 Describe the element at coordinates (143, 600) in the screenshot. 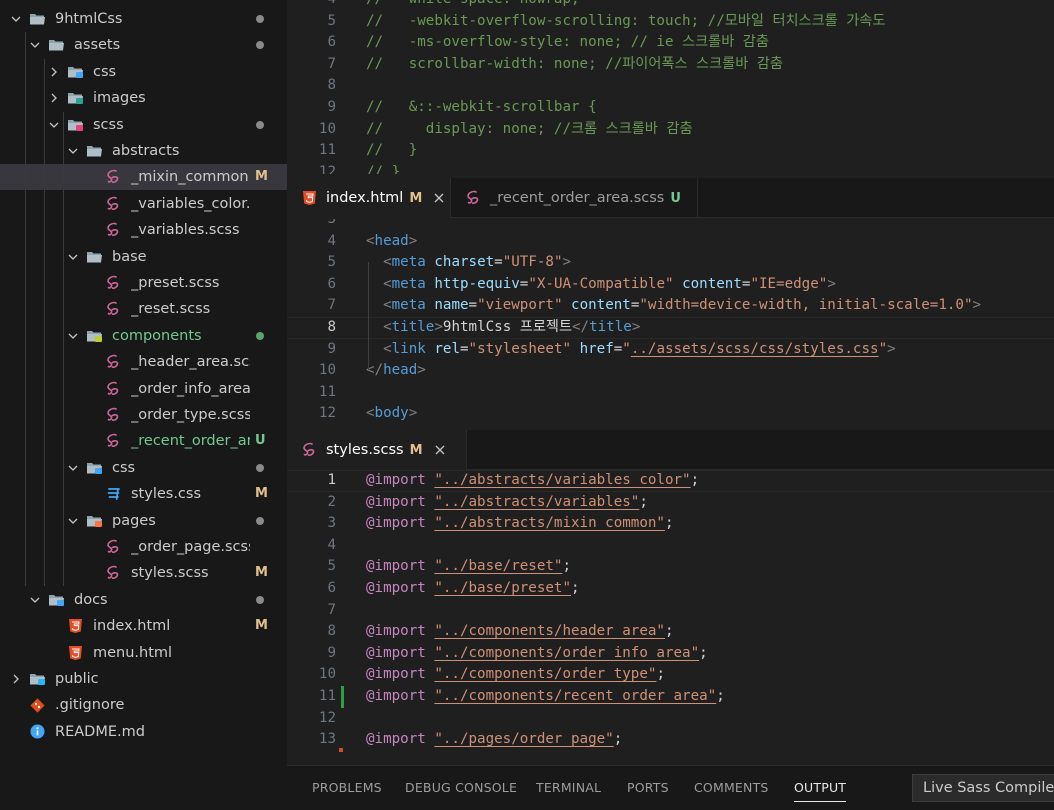

I see `tree-item: docs` at that location.